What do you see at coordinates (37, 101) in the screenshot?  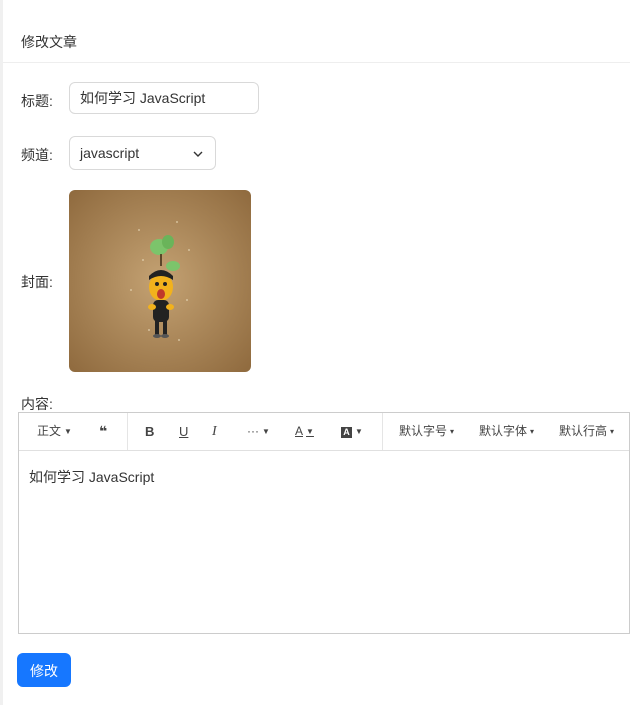 I see `title-label: 标题:` at bounding box center [37, 101].